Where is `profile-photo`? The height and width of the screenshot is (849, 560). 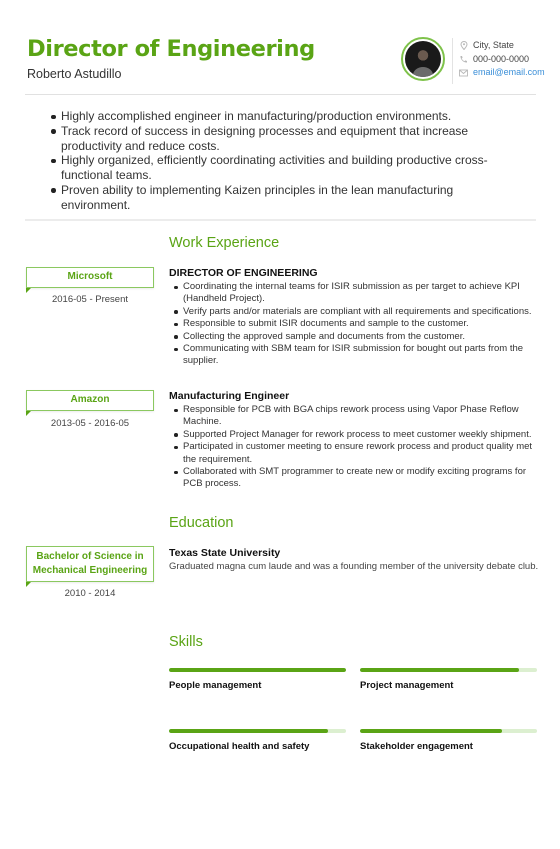
profile-photo is located at coordinates (423, 59).